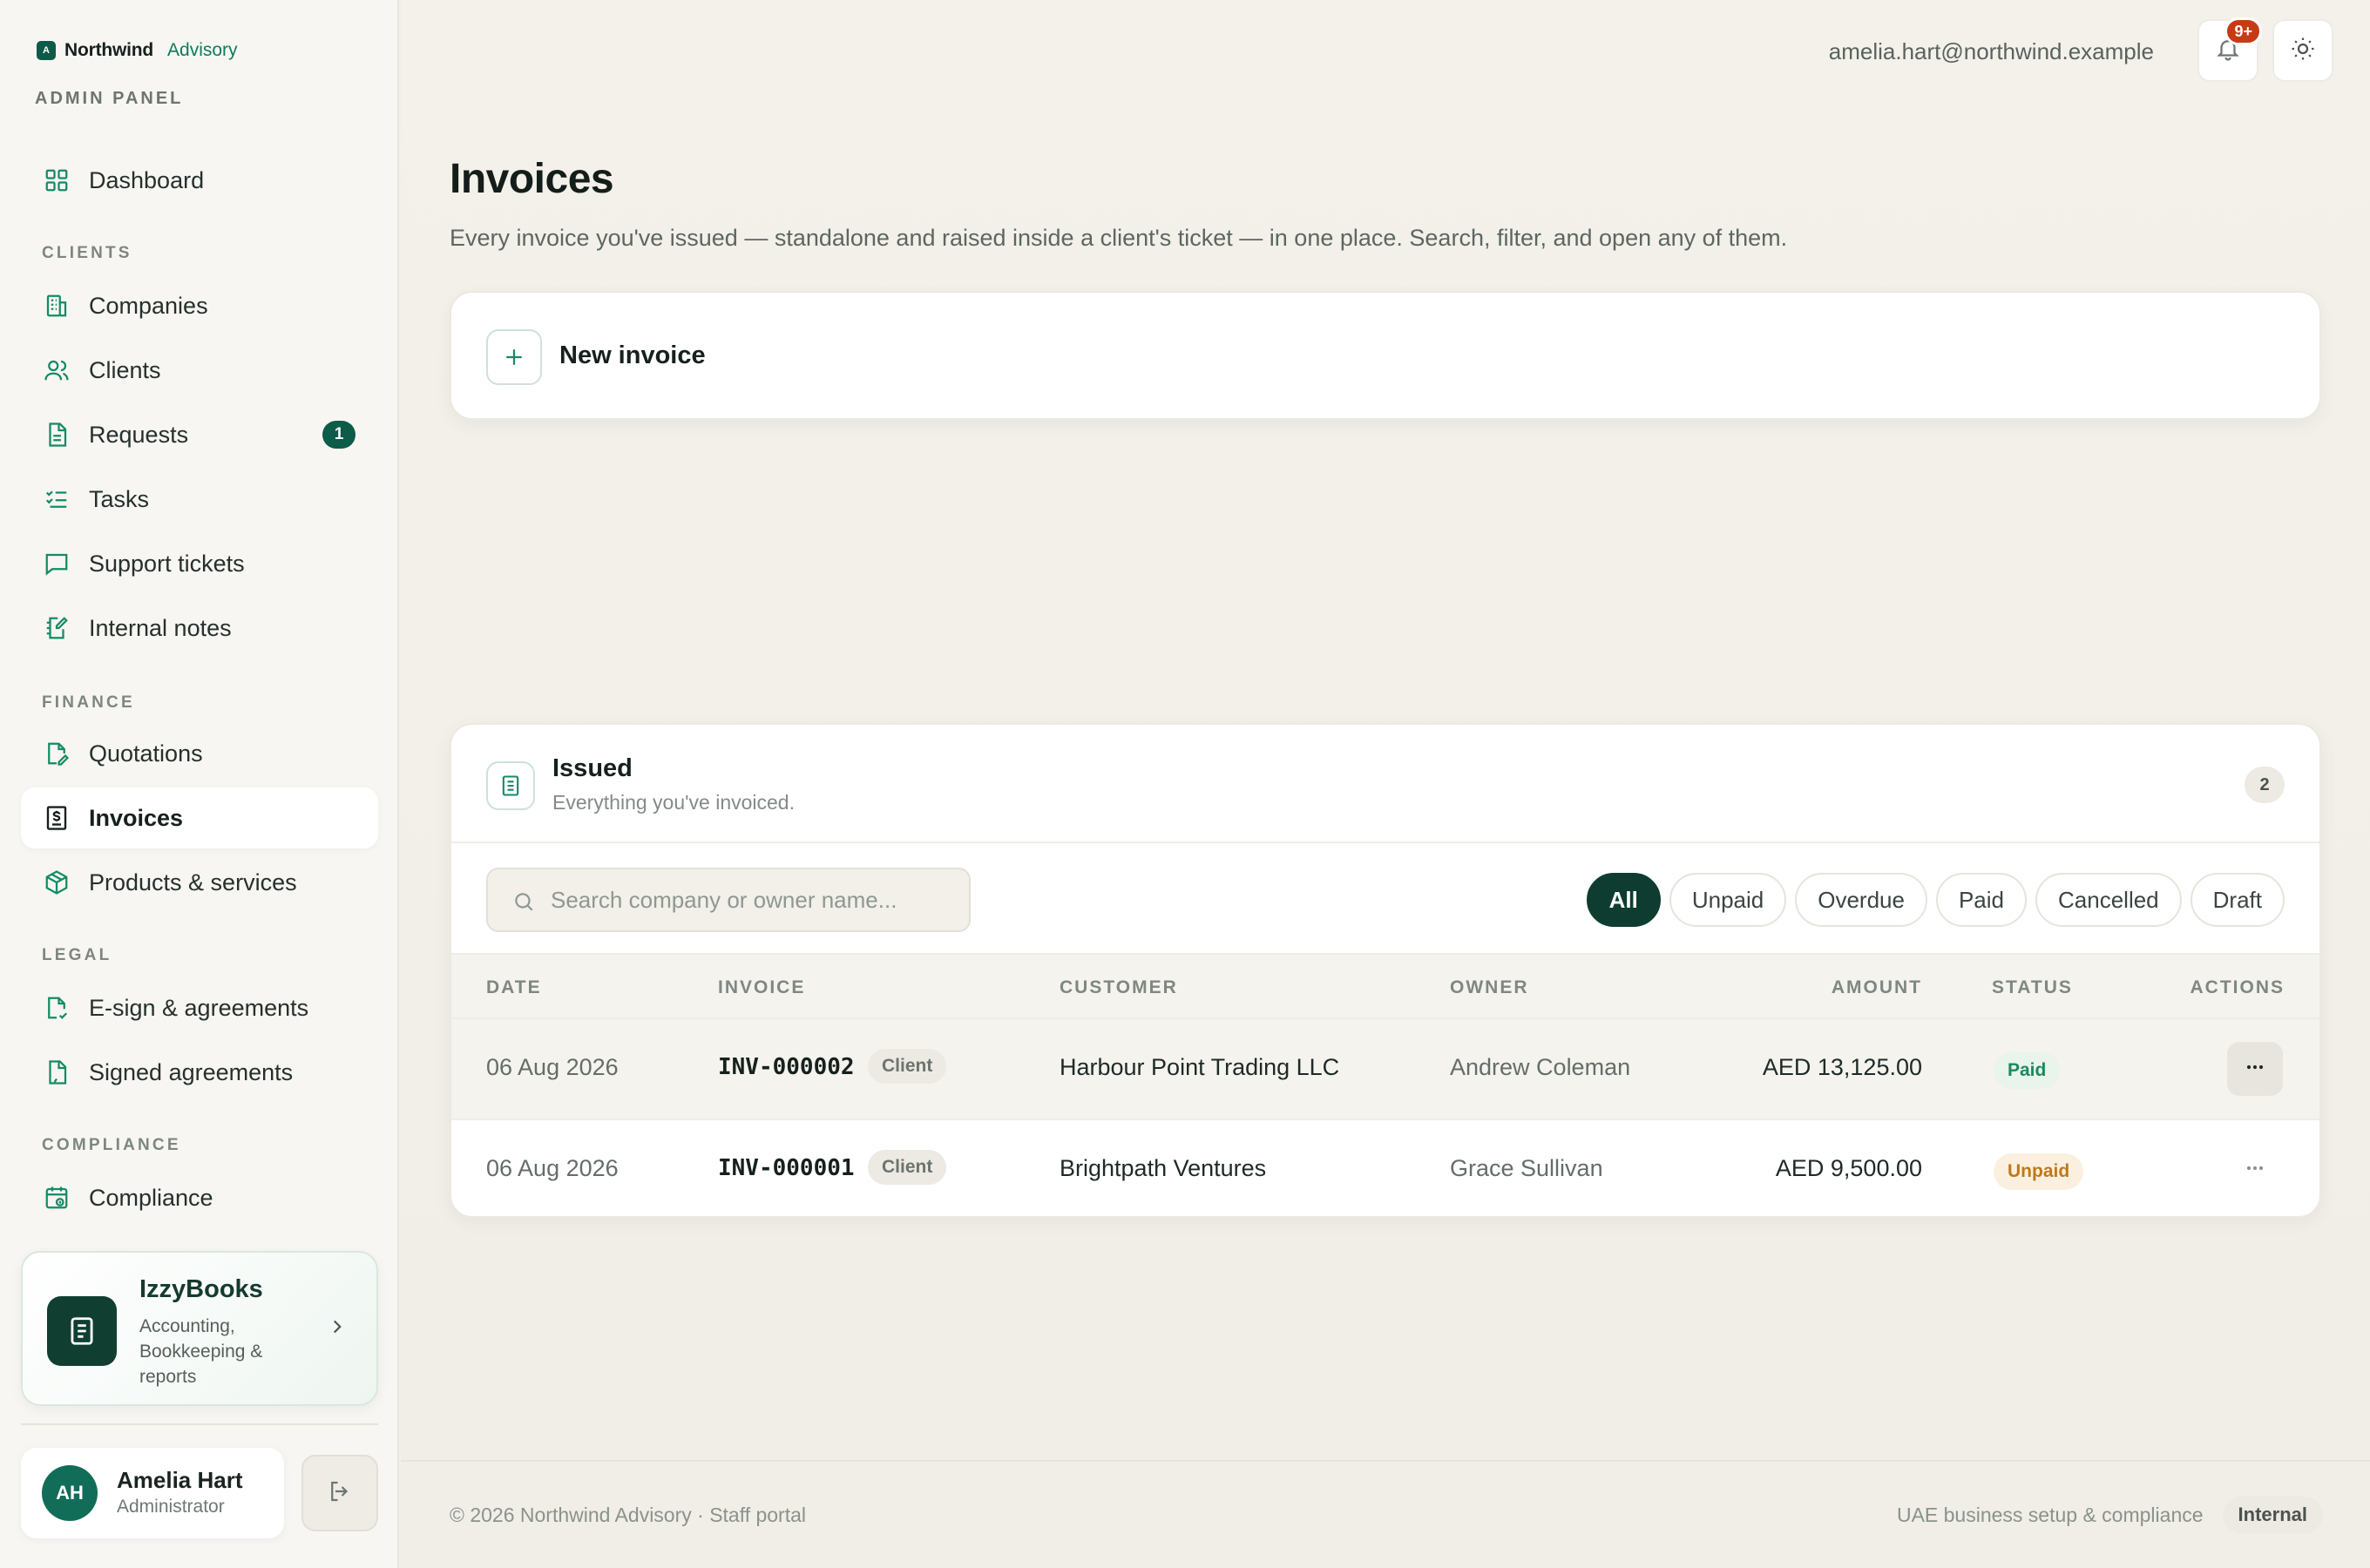  I want to click on package-icon, so click(56, 882).